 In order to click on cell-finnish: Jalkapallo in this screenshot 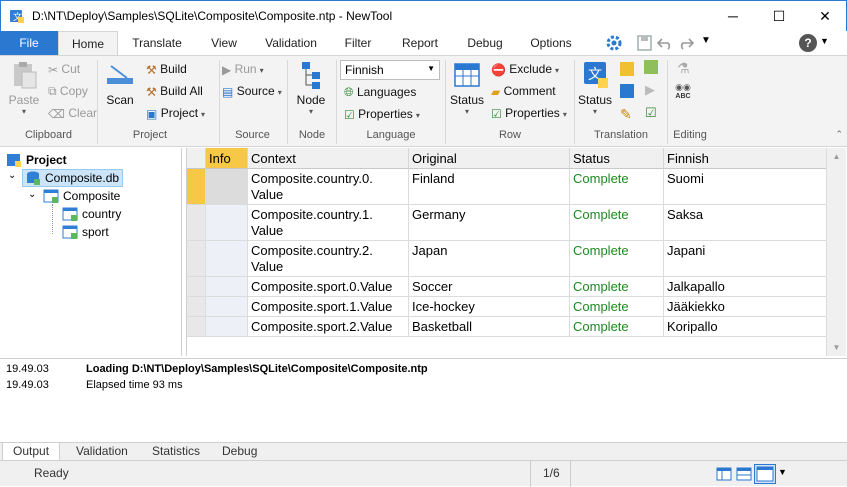, I will do `click(745, 287)`.